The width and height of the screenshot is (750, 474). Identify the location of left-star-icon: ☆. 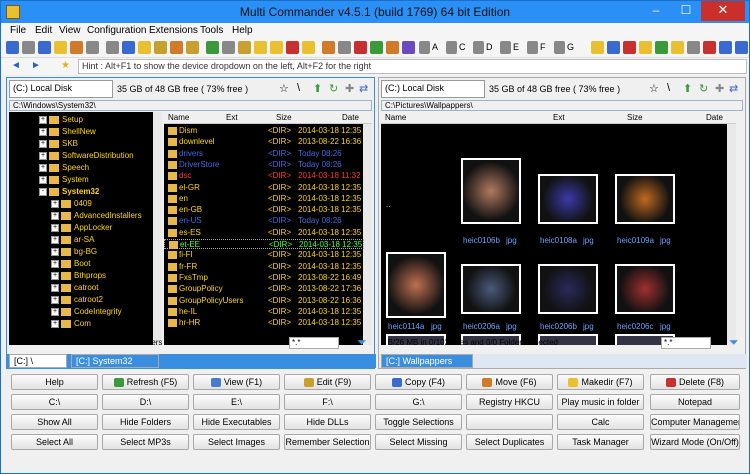
(284, 88).